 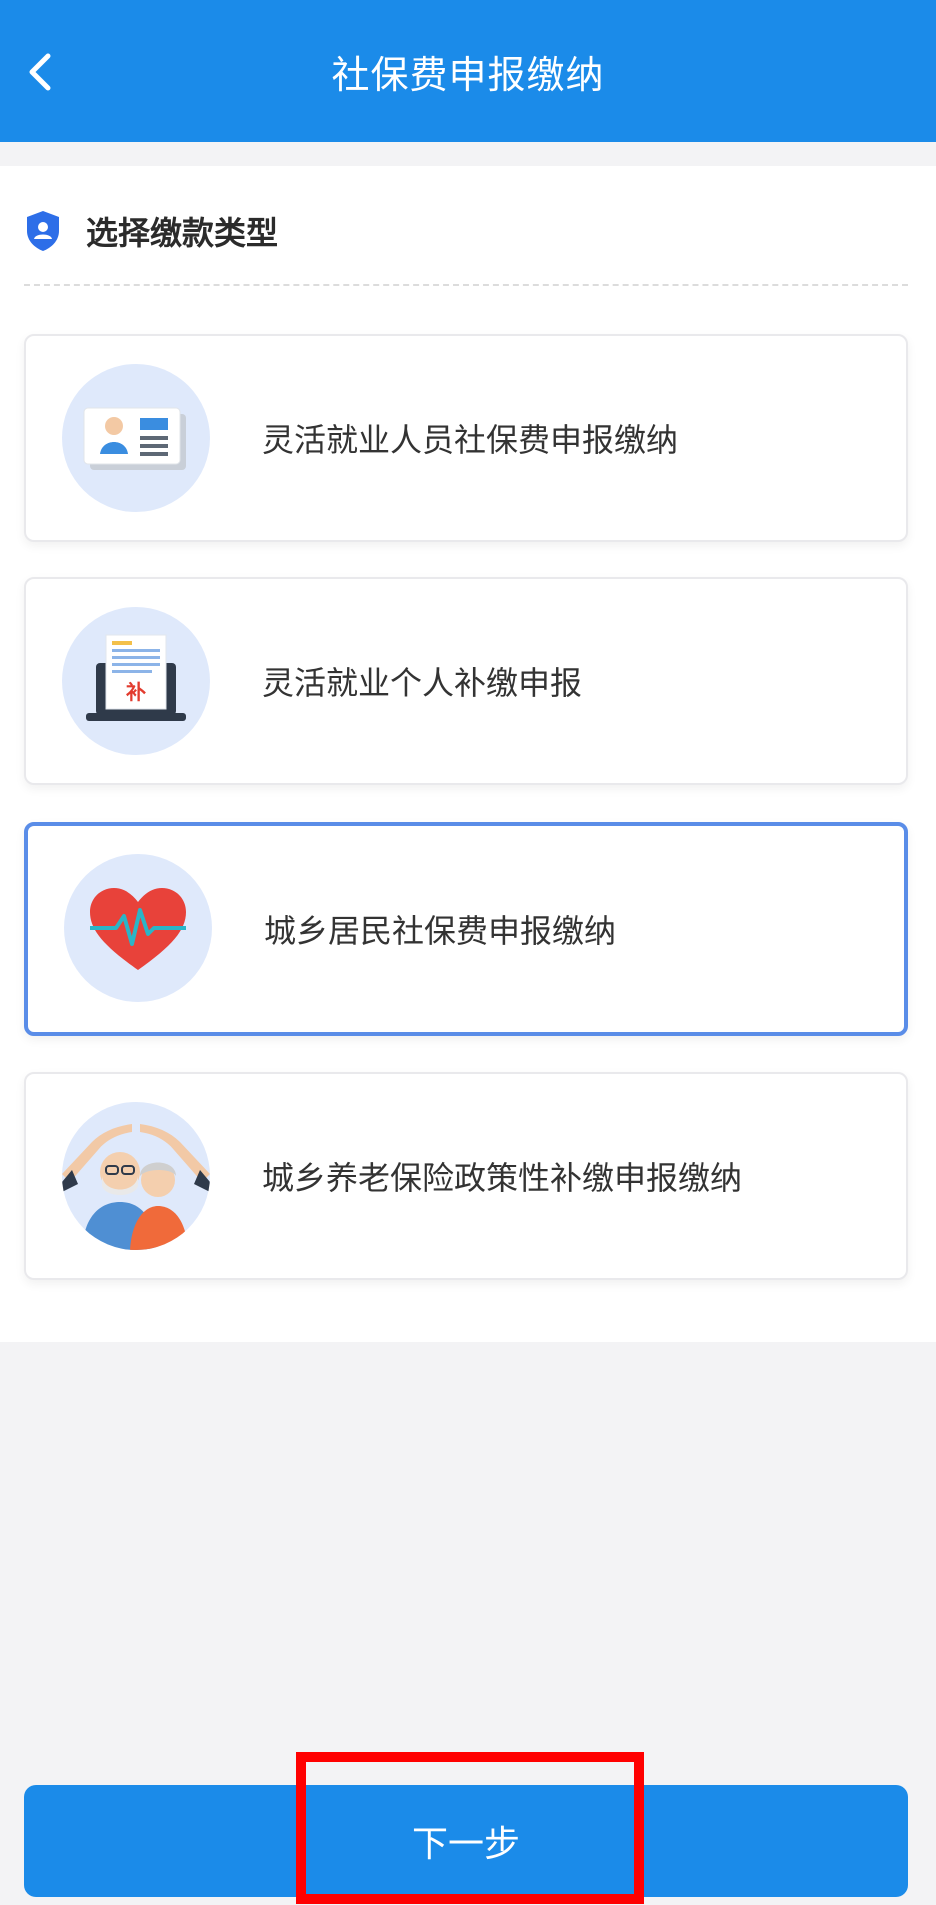 I want to click on elderly-couple-icon, so click(x=136, y=1176).